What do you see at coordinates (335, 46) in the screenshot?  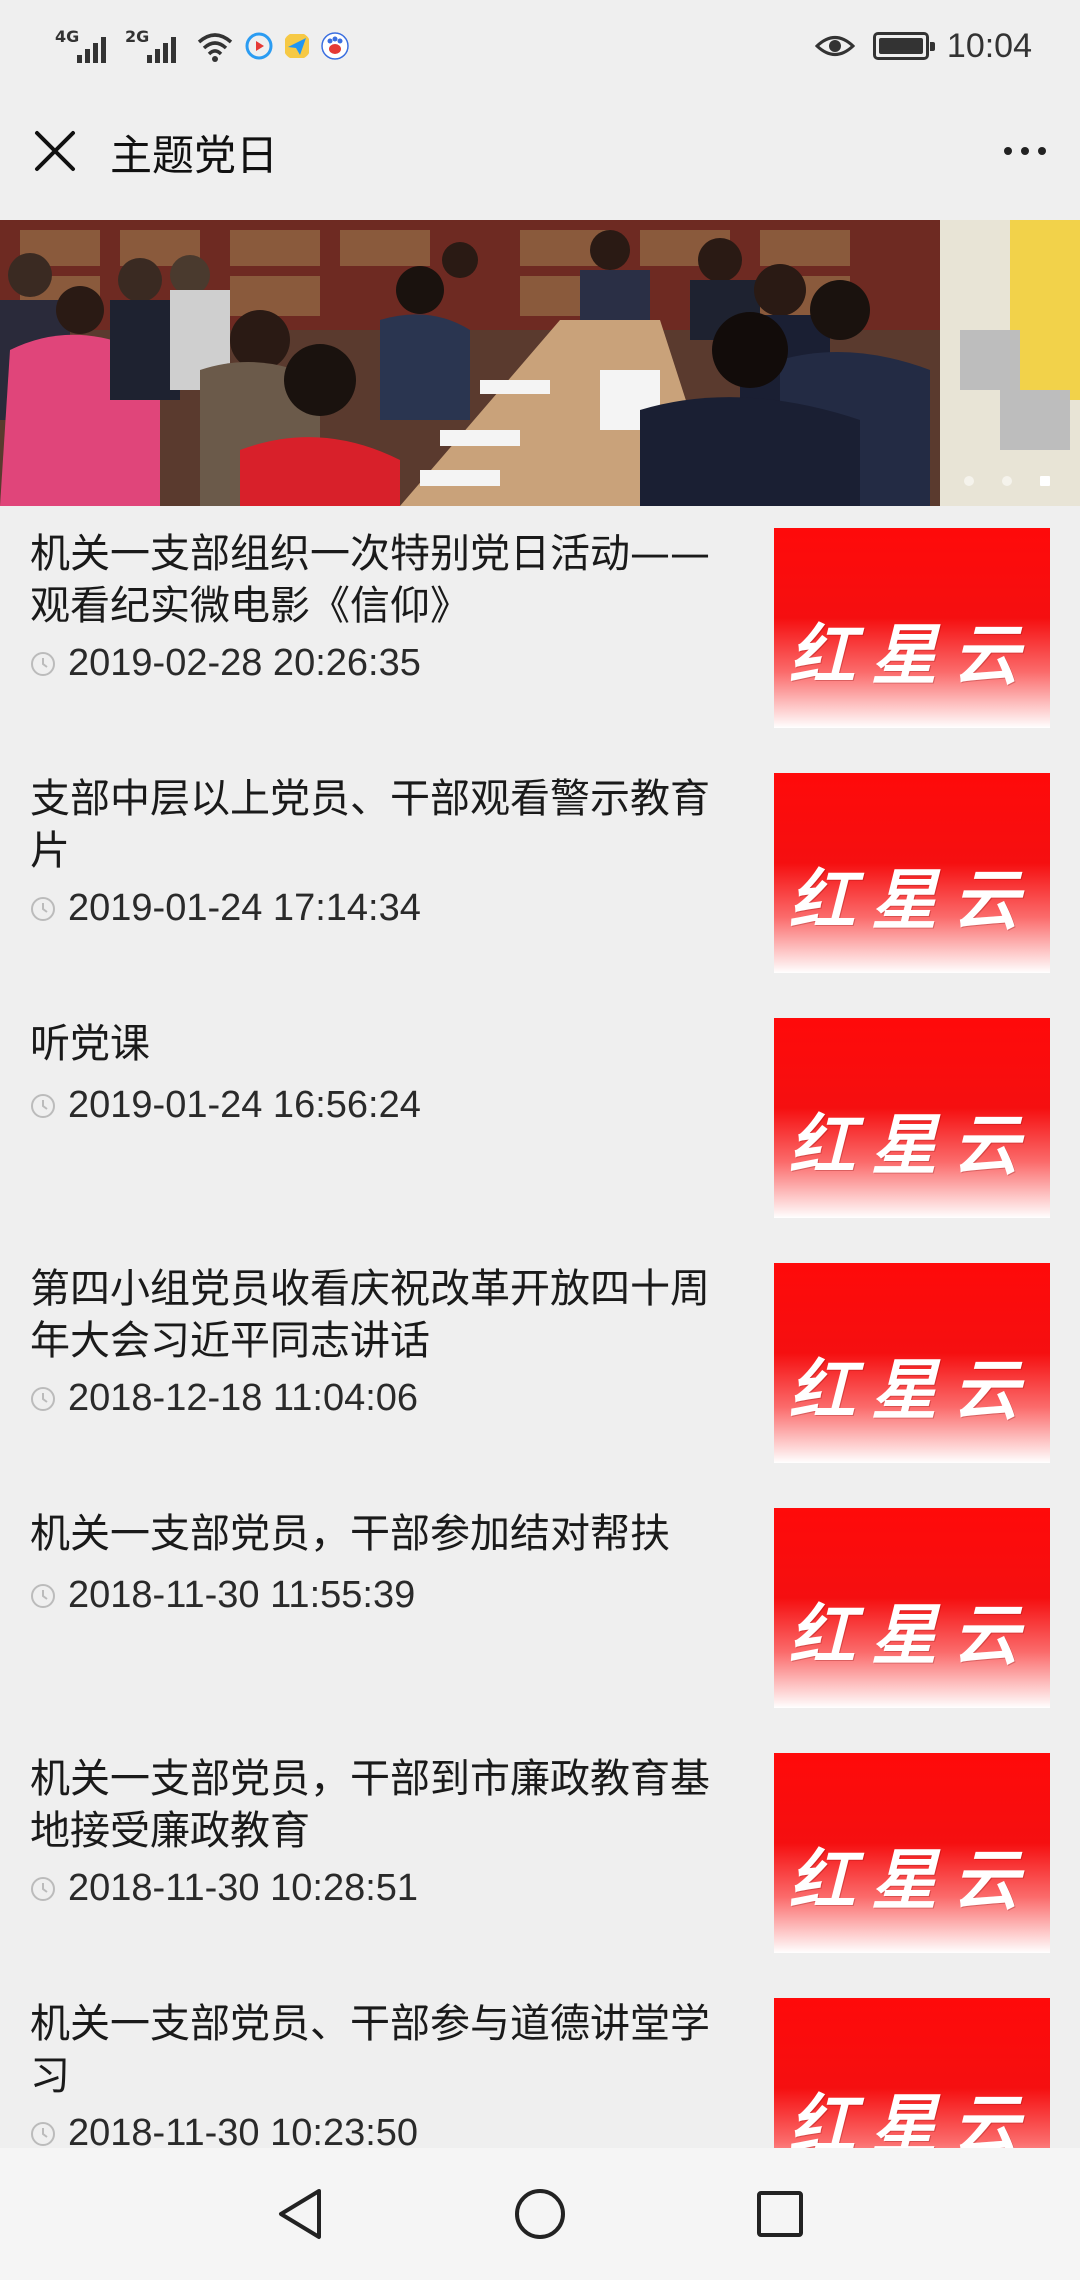 I see `paw-app-icon` at bounding box center [335, 46].